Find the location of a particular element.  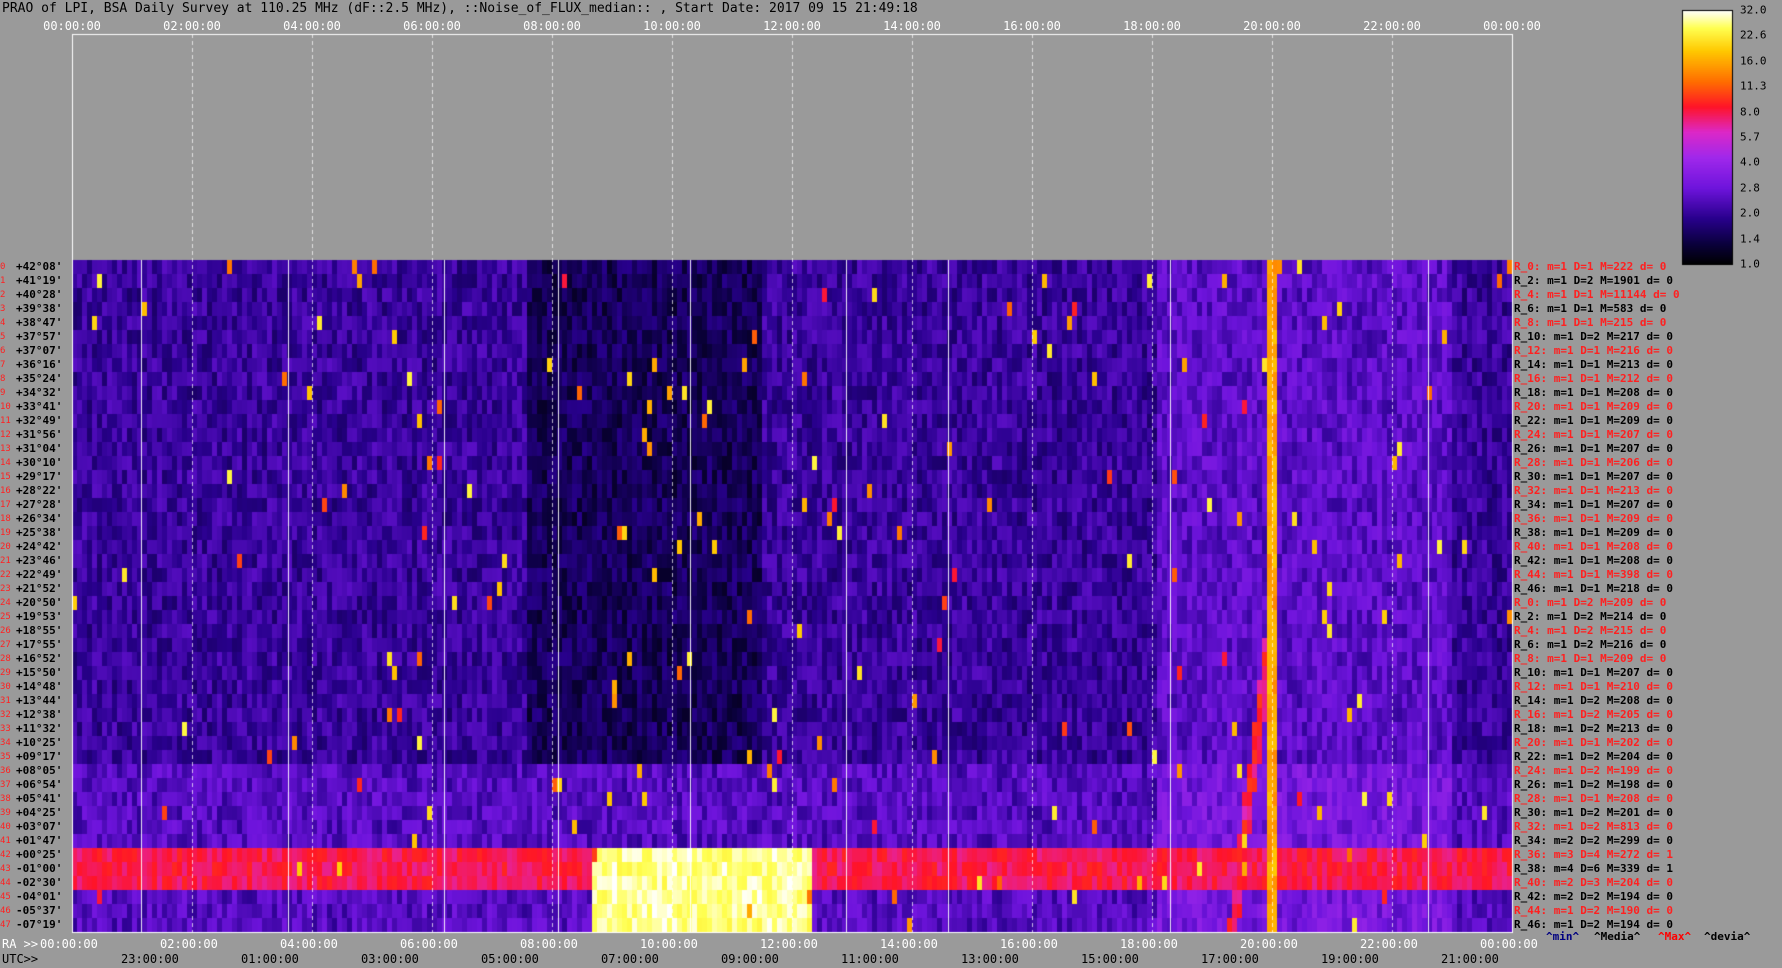

declination-label: +32°49' is located at coordinates (39, 420).